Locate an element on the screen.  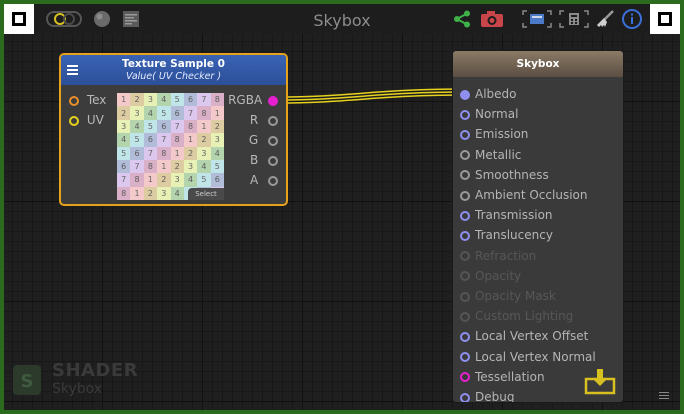
skybox-port-translucency: Translucency is located at coordinates (506, 235).